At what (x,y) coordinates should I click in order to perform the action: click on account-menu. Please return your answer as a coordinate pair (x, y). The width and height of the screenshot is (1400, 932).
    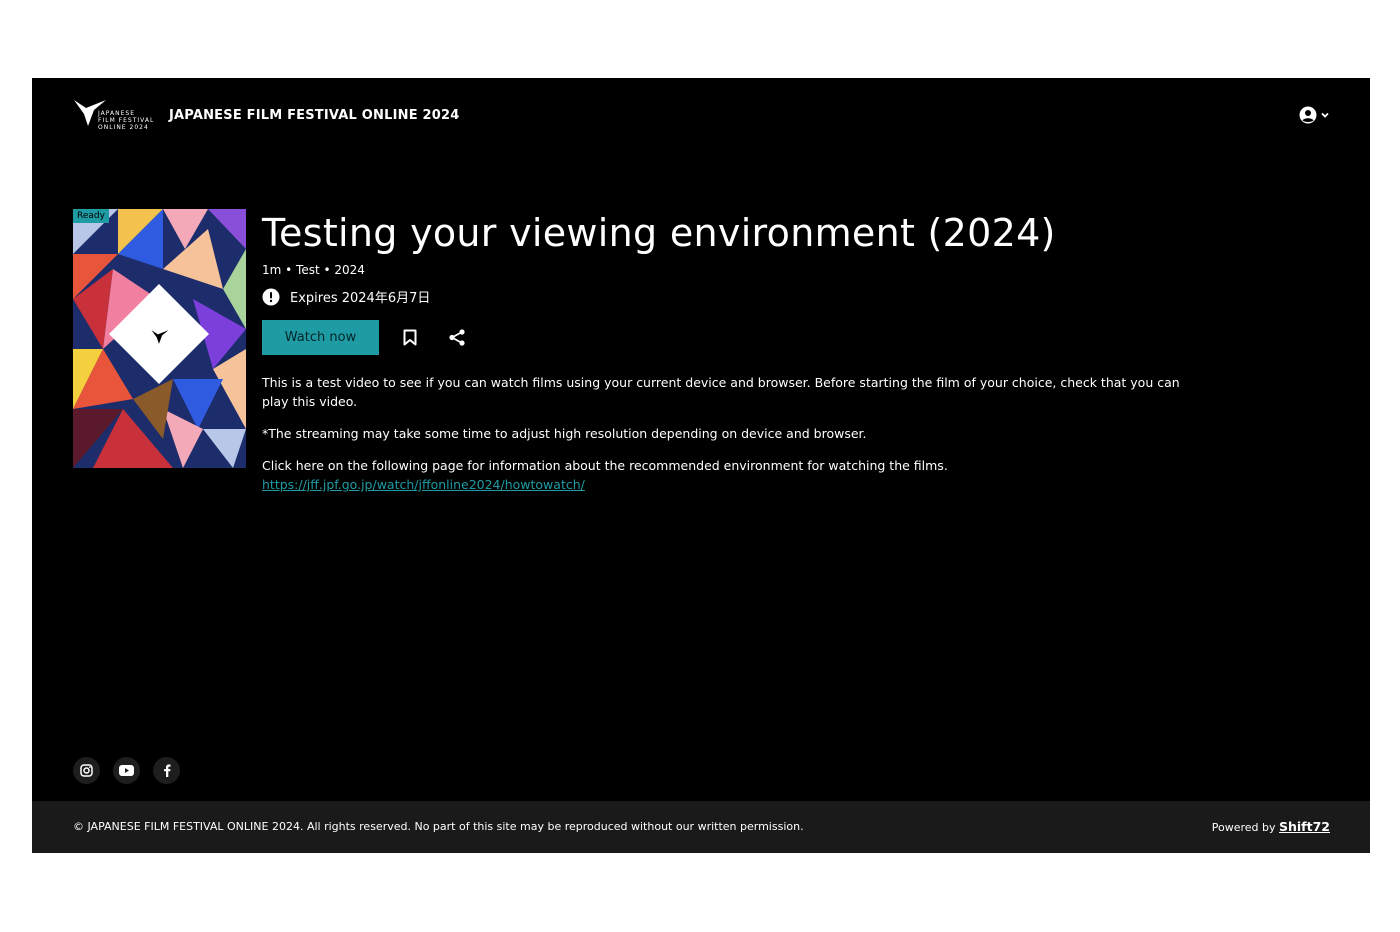
    Looking at the image, I should click on (1314, 115).